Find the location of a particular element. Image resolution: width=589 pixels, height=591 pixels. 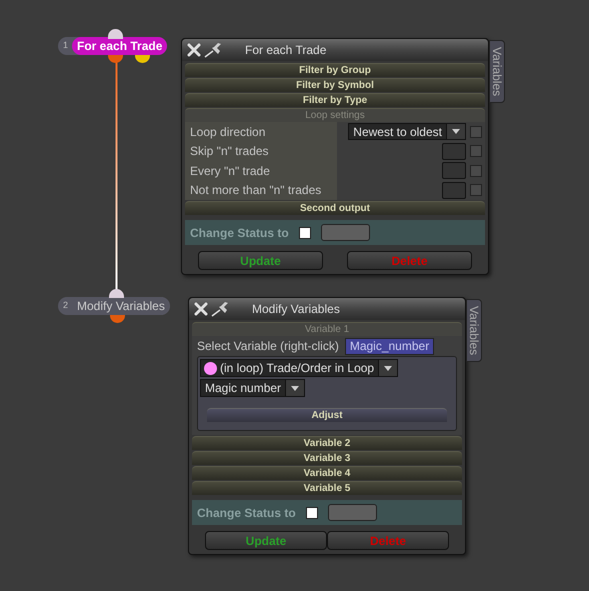

select-value: (in loop) Trade/Order in Loop is located at coordinates (298, 368).